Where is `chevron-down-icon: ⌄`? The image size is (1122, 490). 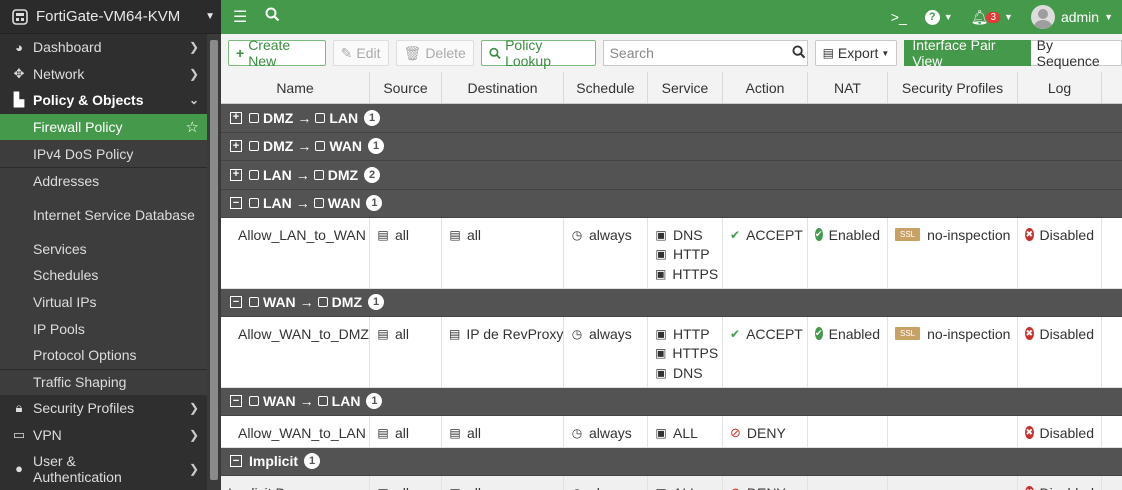 chevron-down-icon: ⌄ is located at coordinates (193, 100).